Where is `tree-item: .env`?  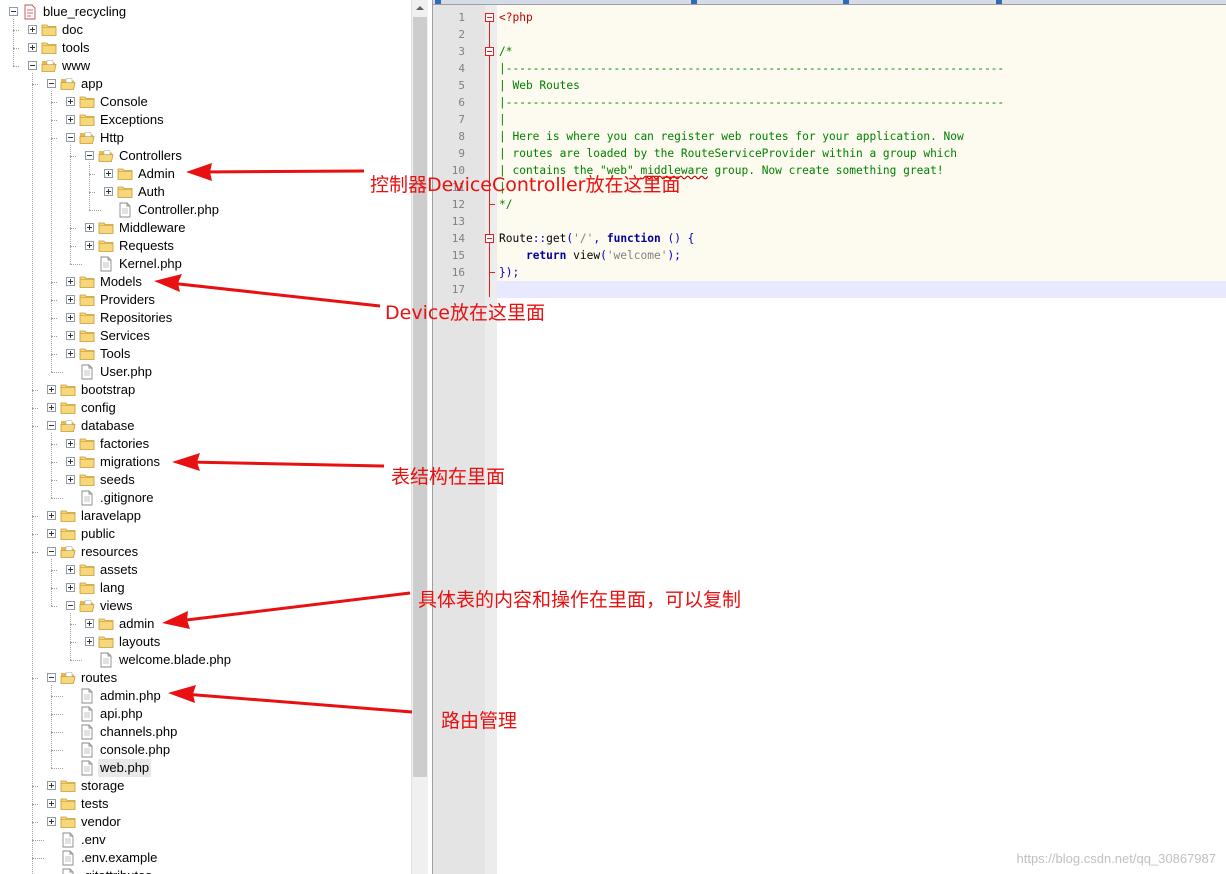
tree-item: .env is located at coordinates (205, 840).